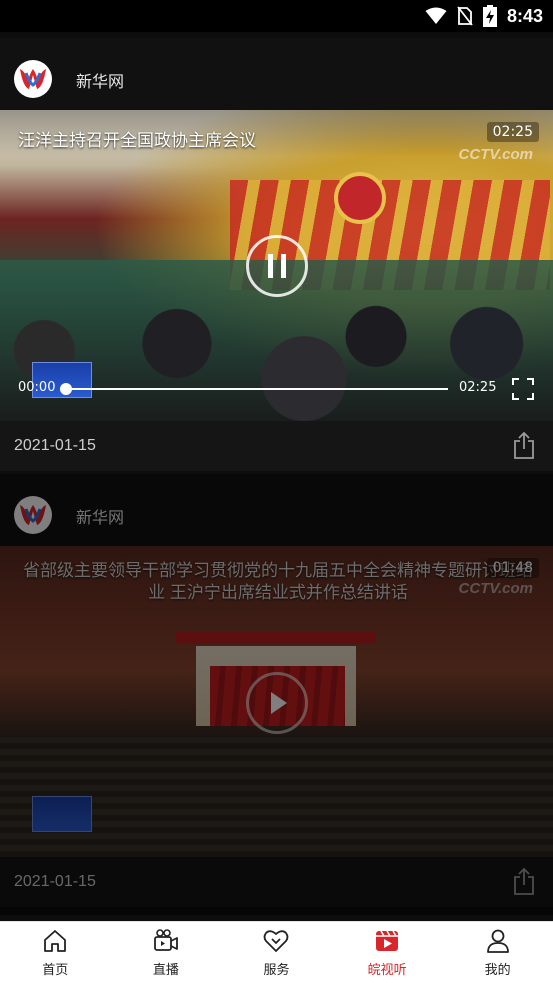  I want to click on playback-controls: 00:00 02:25, so click(276, 387).